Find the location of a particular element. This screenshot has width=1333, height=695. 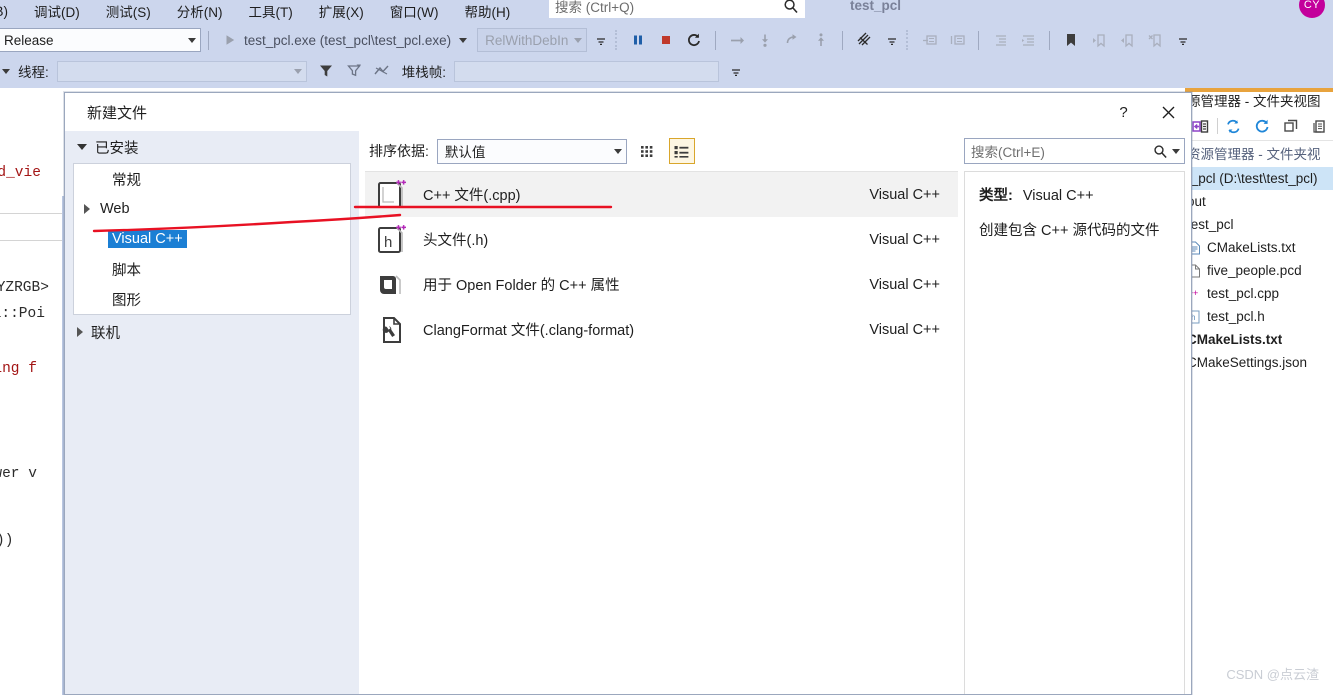

filter-threads-down-icon is located at coordinates (354, 71).